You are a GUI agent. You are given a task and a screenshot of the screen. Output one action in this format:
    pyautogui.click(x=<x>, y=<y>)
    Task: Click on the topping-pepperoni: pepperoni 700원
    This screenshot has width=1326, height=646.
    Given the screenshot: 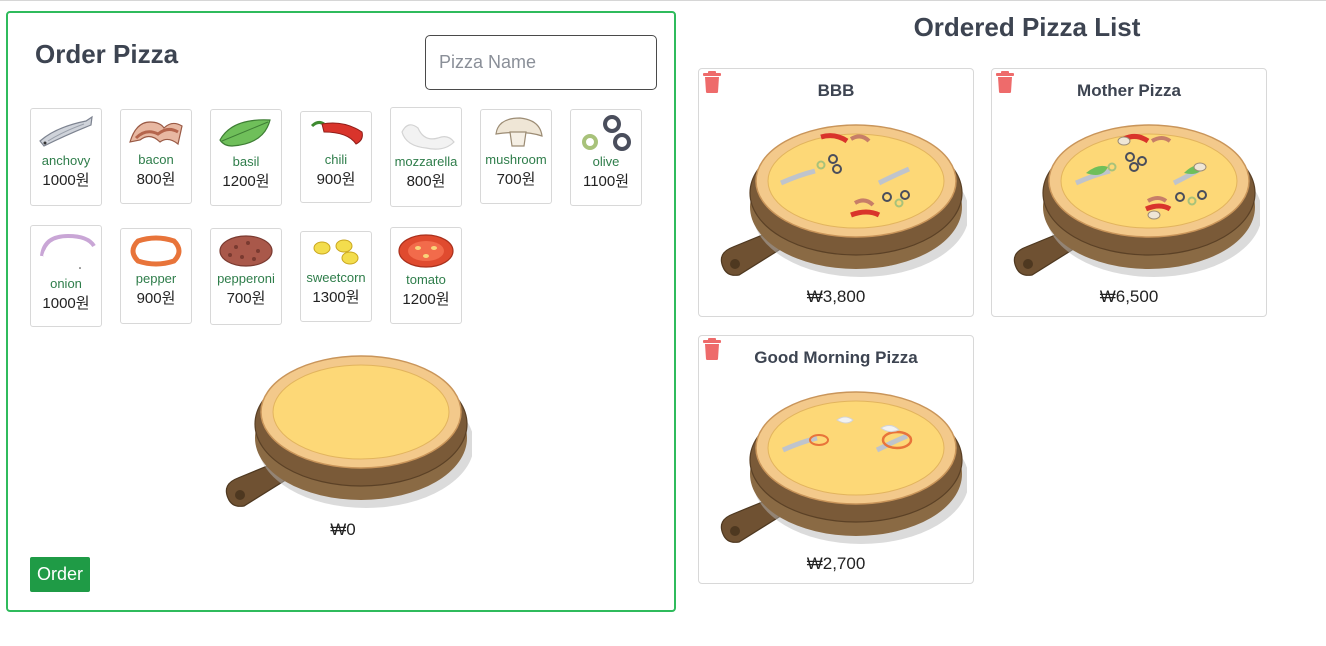 What is the action you would take?
    pyautogui.click(x=246, y=276)
    